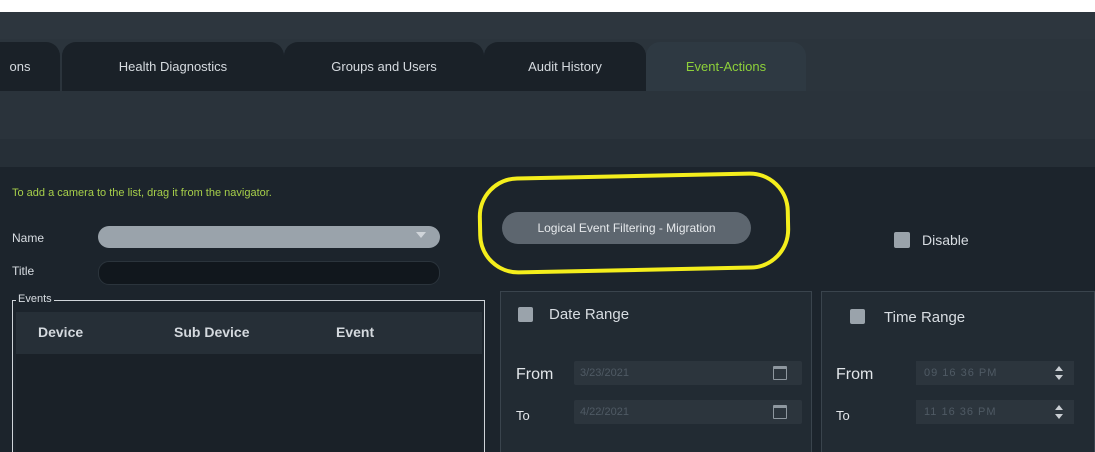 Image resolution: width=1095 pixels, height=452 pixels. What do you see at coordinates (688, 412) in the screenshot?
I see `date-to-field: 4/22/2021` at bounding box center [688, 412].